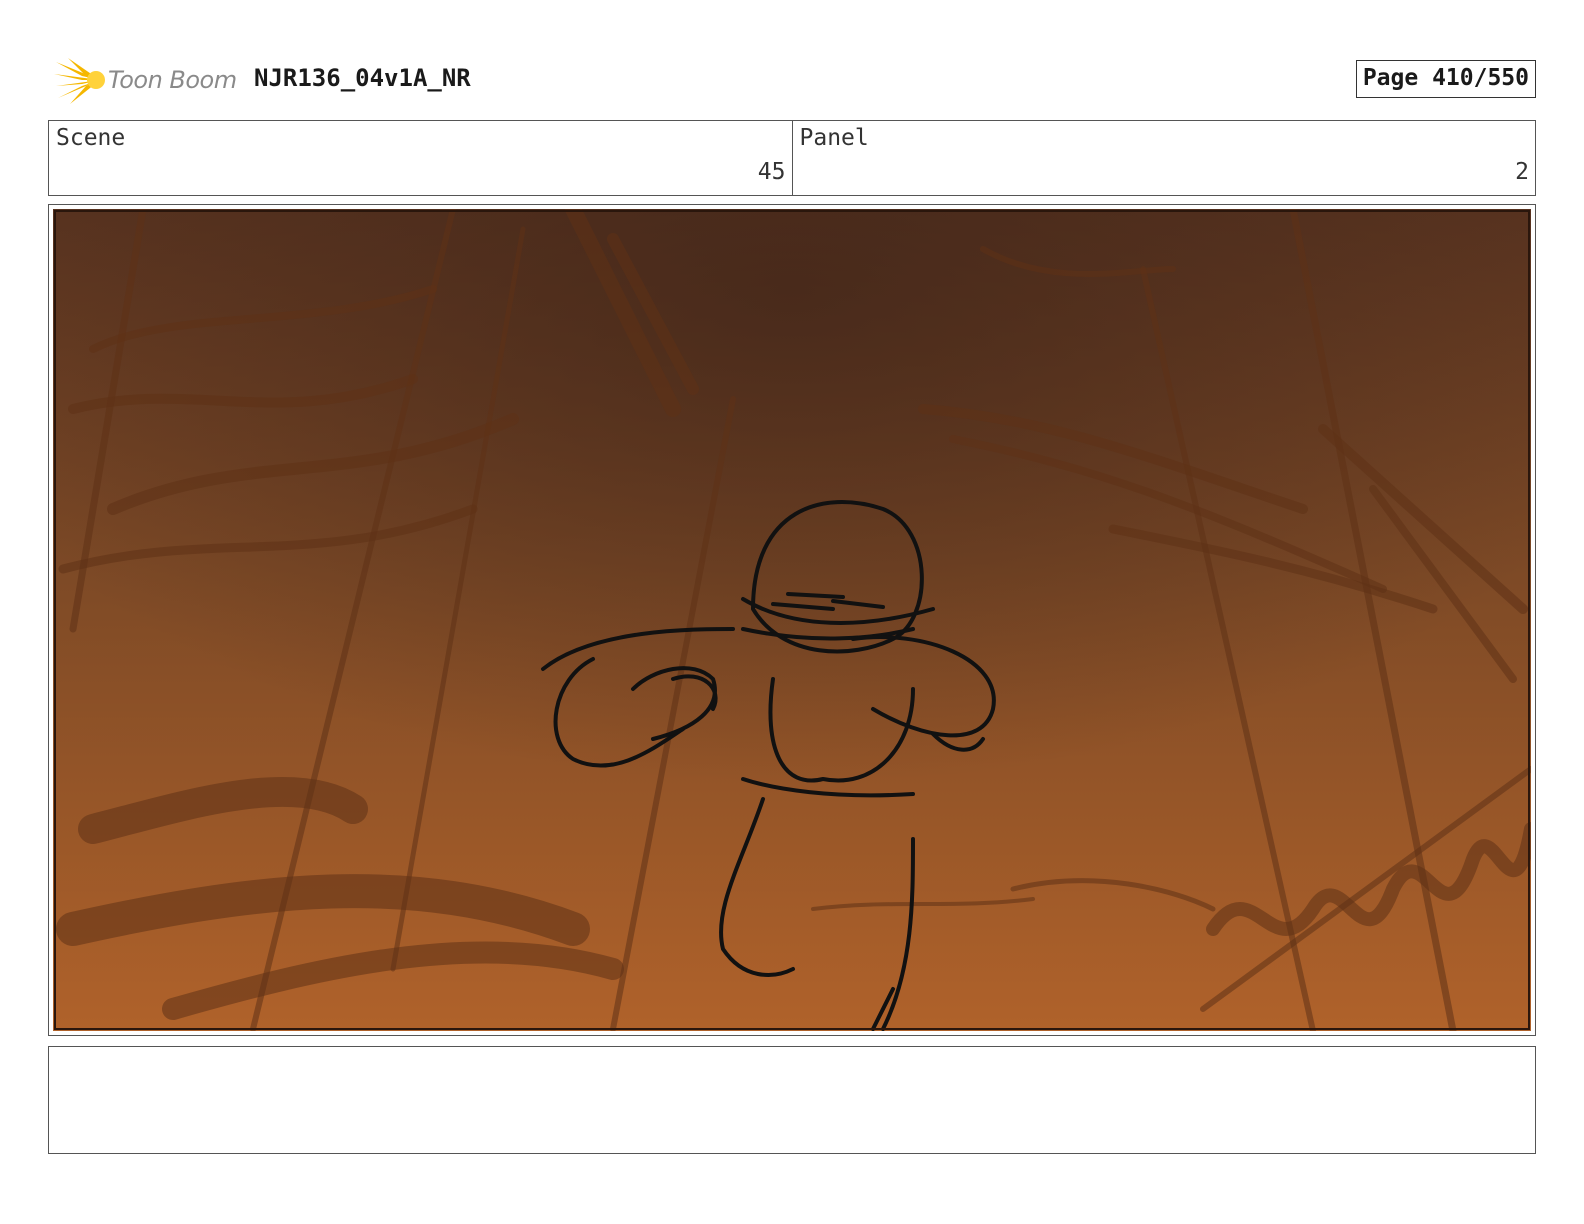 This screenshot has width=1584, height=1224. What do you see at coordinates (91, 138) in the screenshot?
I see `scene-label: Scene` at bounding box center [91, 138].